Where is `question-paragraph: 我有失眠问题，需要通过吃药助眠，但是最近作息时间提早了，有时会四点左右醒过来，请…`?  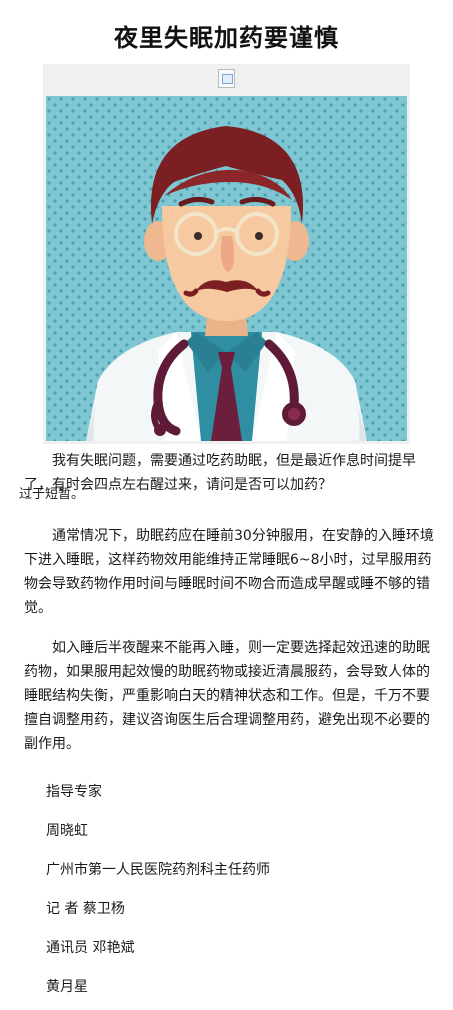
question-paragraph: 我有失眠问题，需要通过吃药助眠，但是最近作息时间提早了，有时会四点左右醒过来，请… is located at coordinates (220, 473).